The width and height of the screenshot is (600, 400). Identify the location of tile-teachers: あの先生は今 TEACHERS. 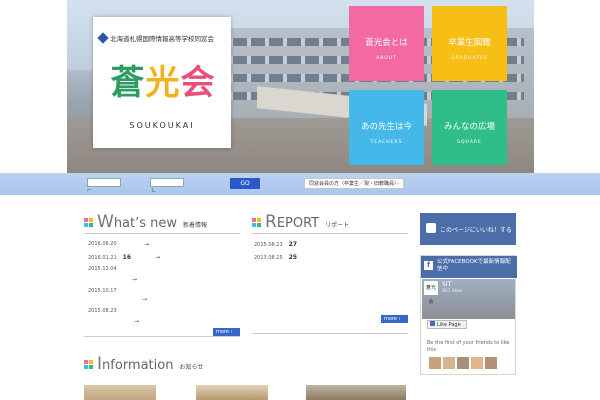
(386, 127).